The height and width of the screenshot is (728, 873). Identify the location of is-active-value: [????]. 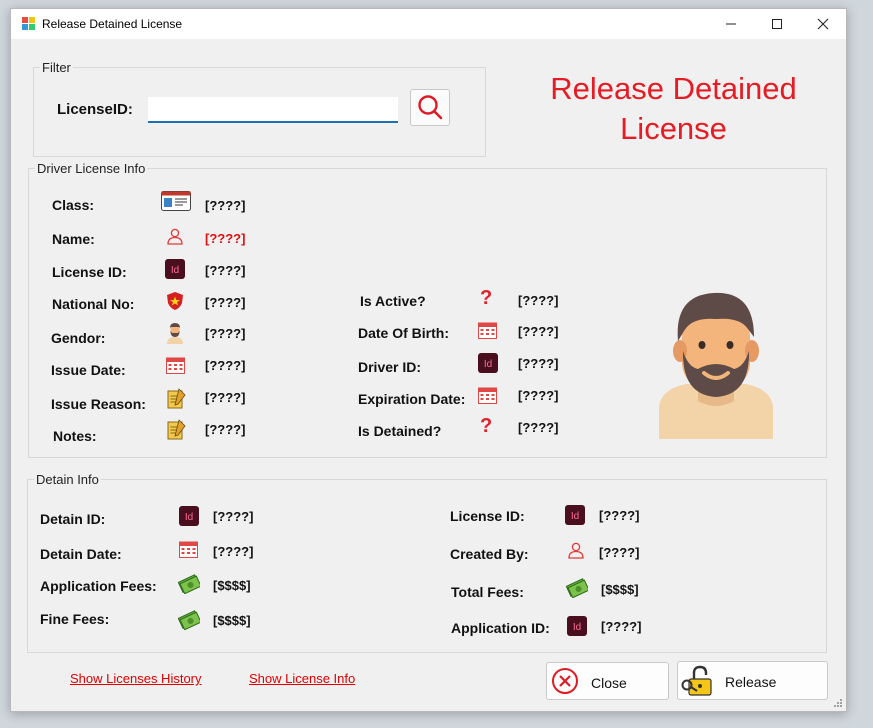
(538, 300).